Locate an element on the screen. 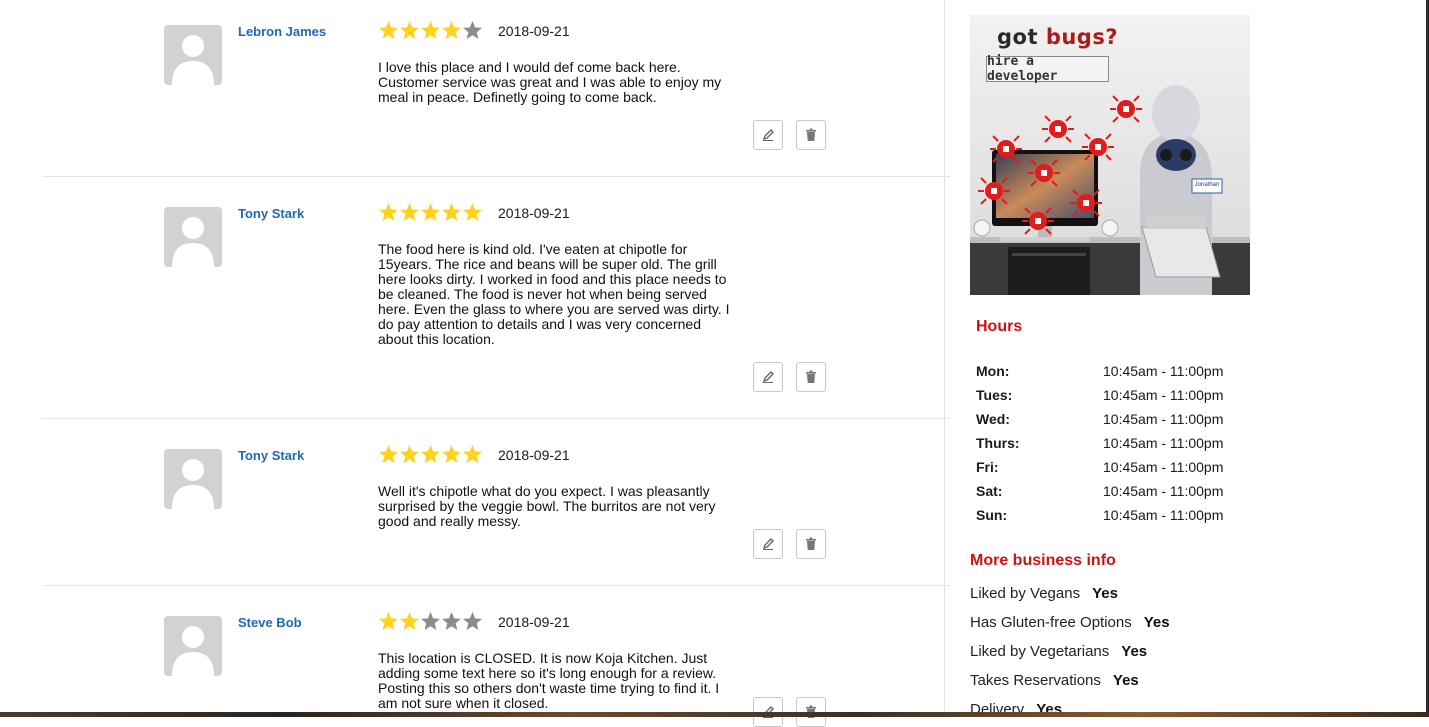 This screenshot has height=727, width=1429. hours-day: Thurs: is located at coordinates (998, 443).